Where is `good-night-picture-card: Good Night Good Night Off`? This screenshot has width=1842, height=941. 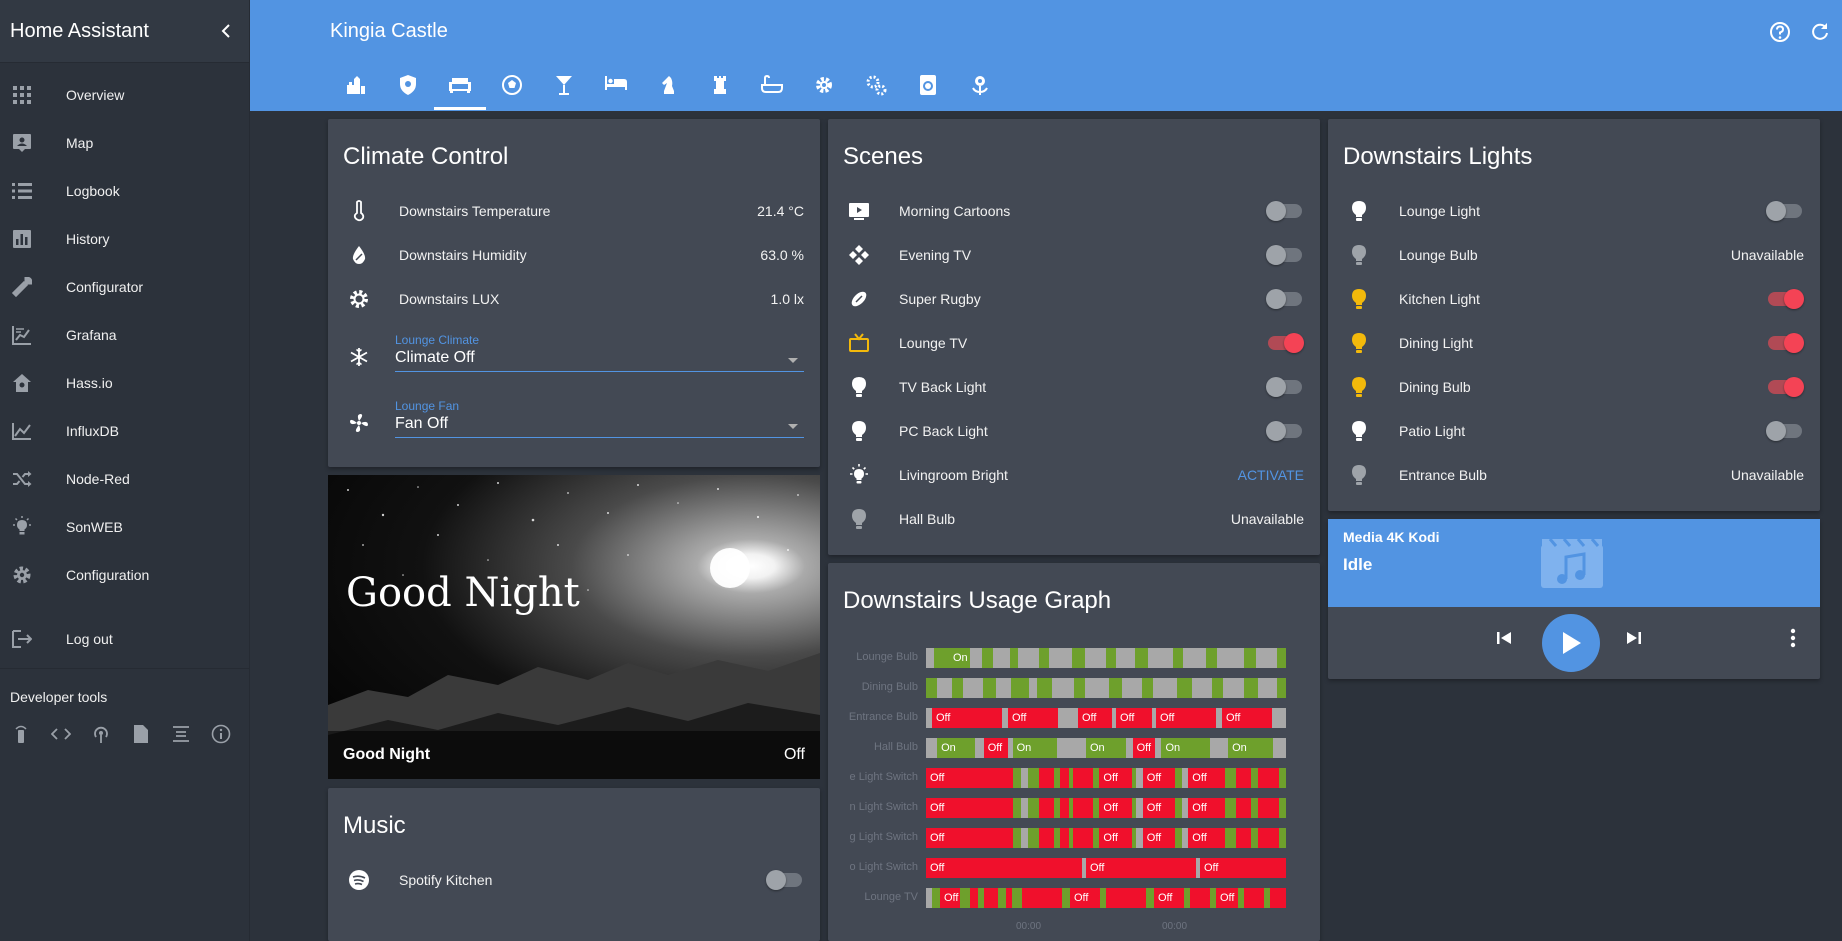 good-night-picture-card: Good Night Good Night Off is located at coordinates (574, 627).